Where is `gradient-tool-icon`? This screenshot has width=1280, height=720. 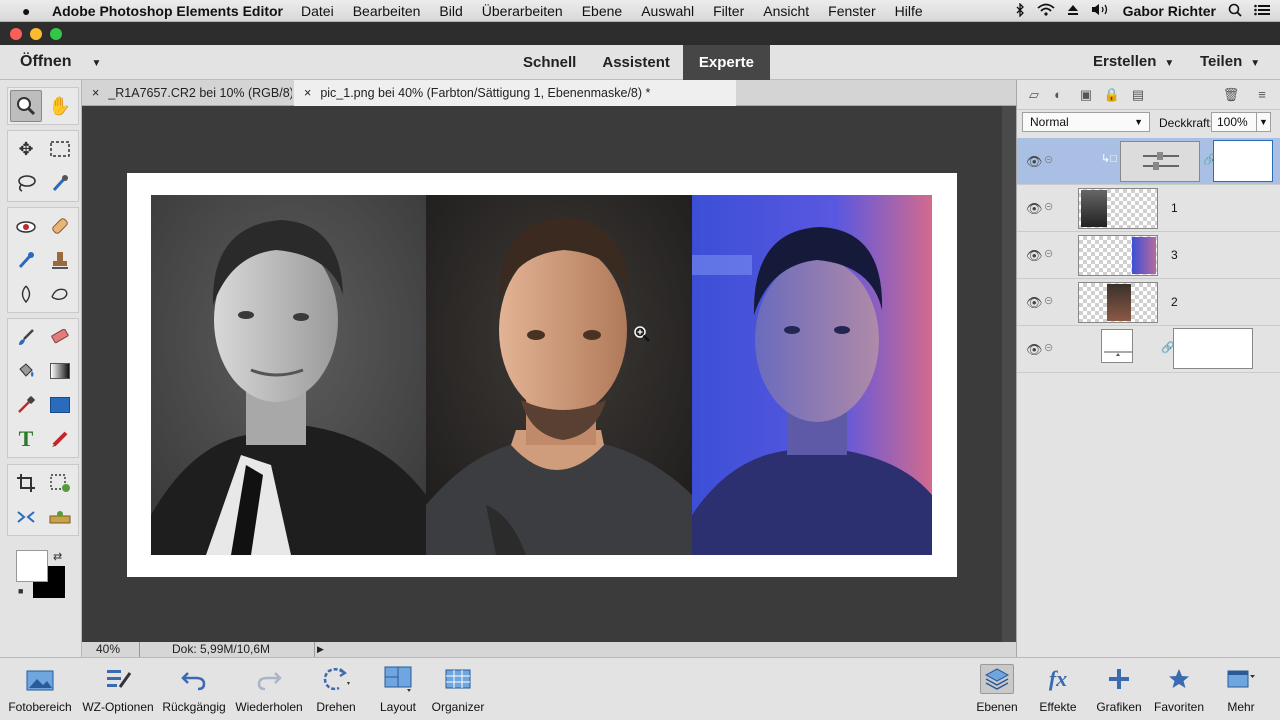
gradient-tool-icon is located at coordinates (60, 371).